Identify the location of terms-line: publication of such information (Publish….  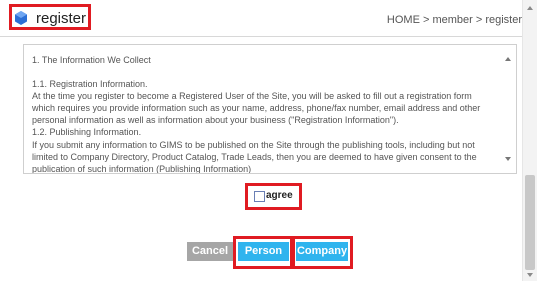
(142, 168).